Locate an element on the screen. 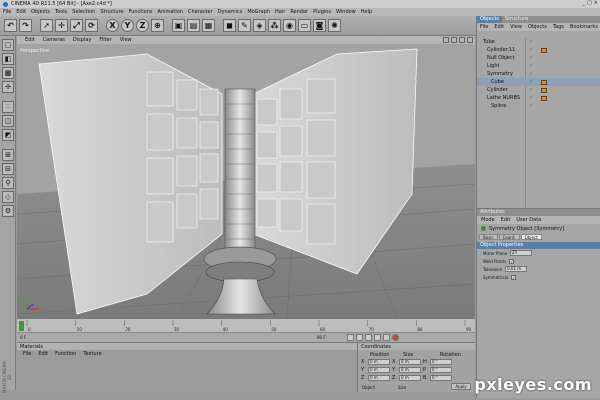  om-menu-tags: Tags is located at coordinates (558, 27).